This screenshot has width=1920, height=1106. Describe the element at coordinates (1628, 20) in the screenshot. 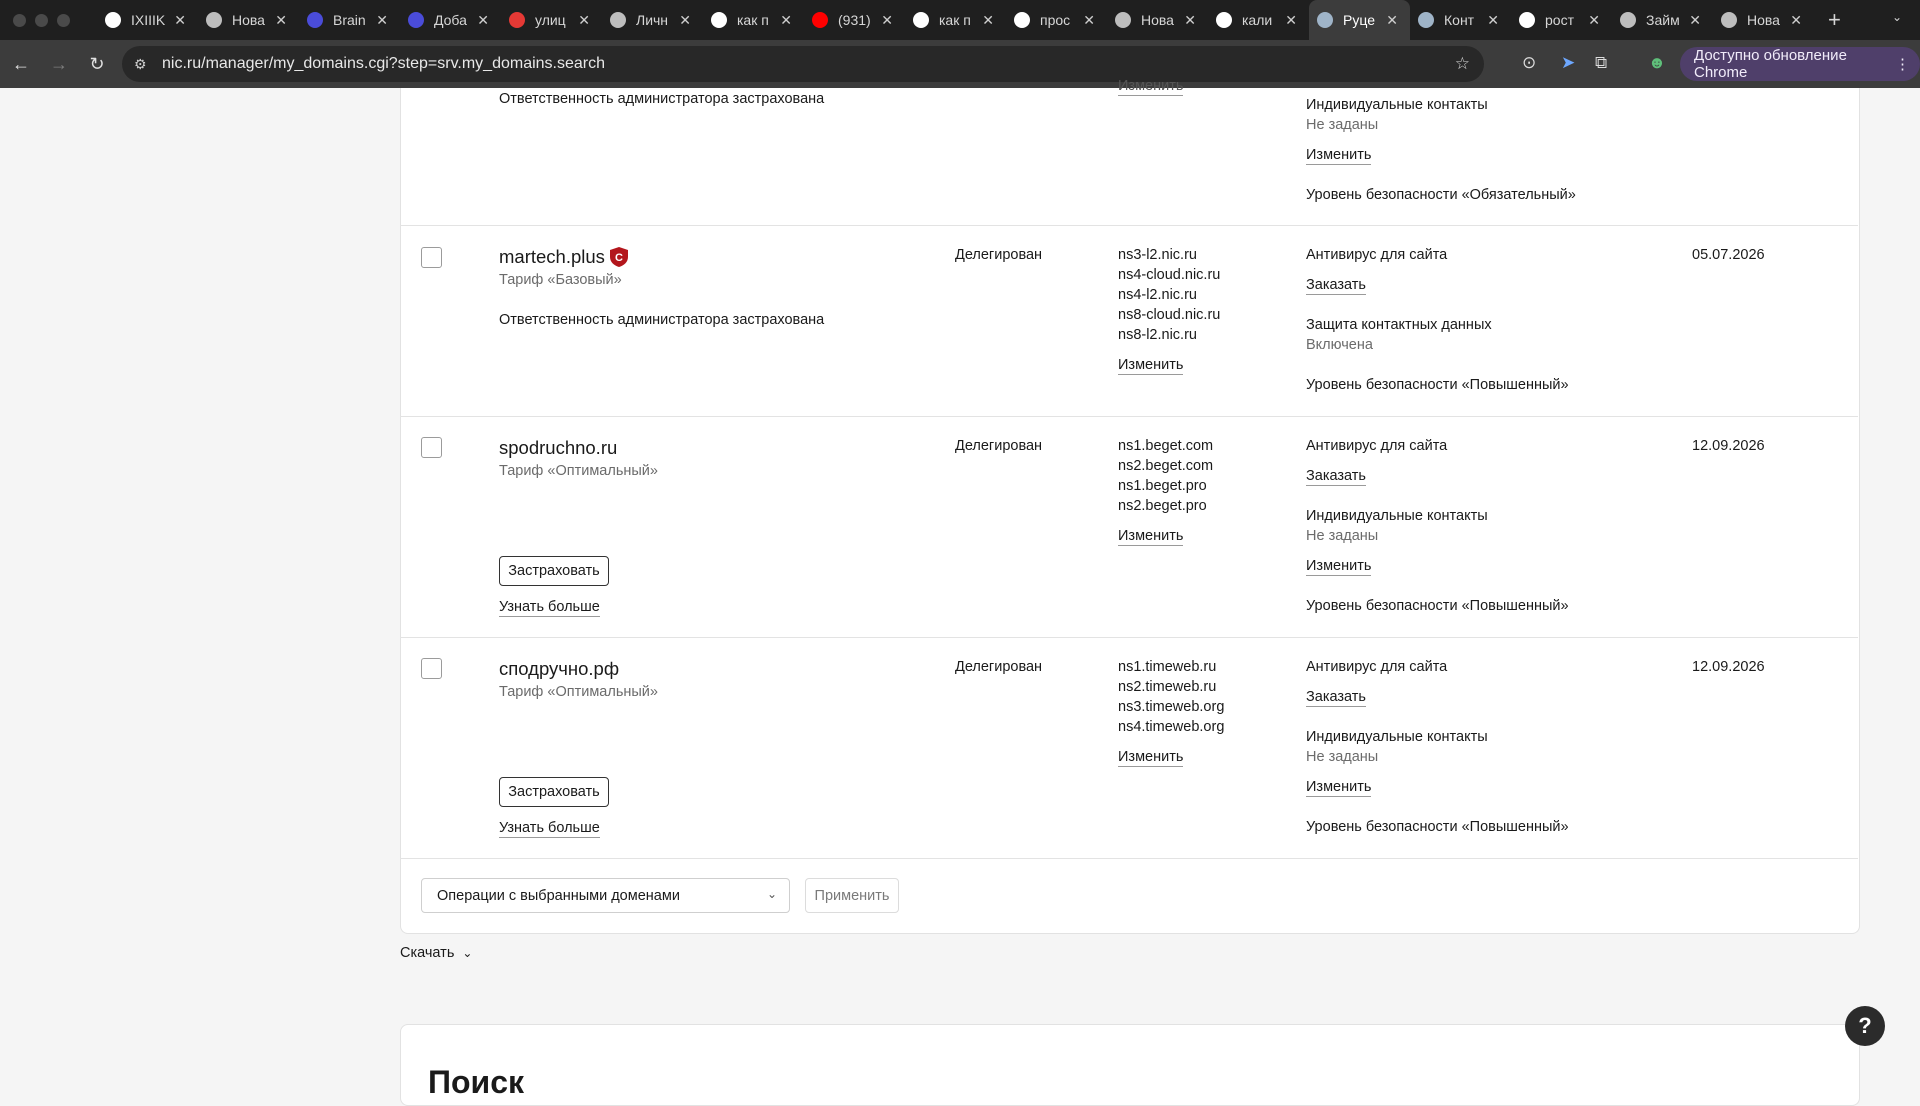

I see `globe-icon` at that location.